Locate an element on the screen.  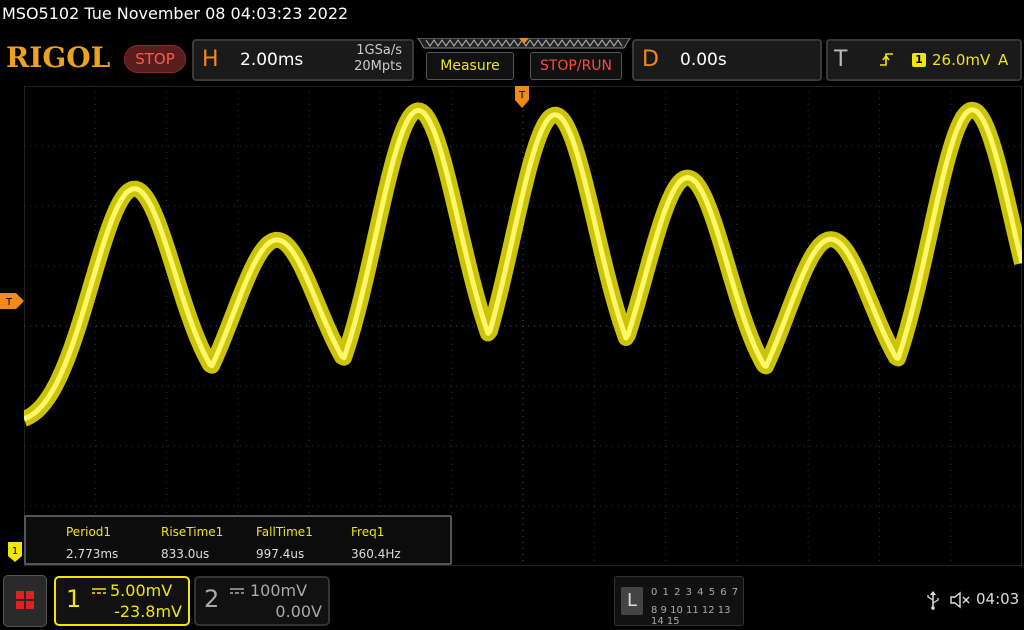
delay-value: 0.00s is located at coordinates (703, 60).